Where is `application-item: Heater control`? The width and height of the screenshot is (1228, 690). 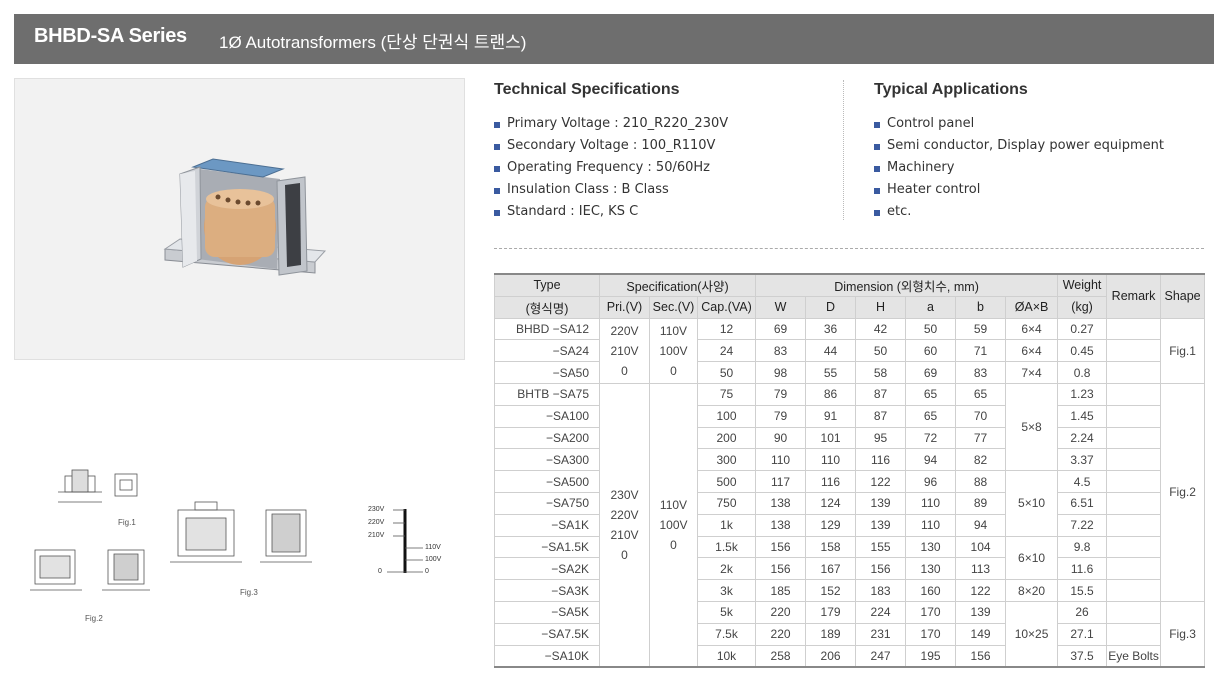
application-item: Heater control is located at coordinates (1019, 190).